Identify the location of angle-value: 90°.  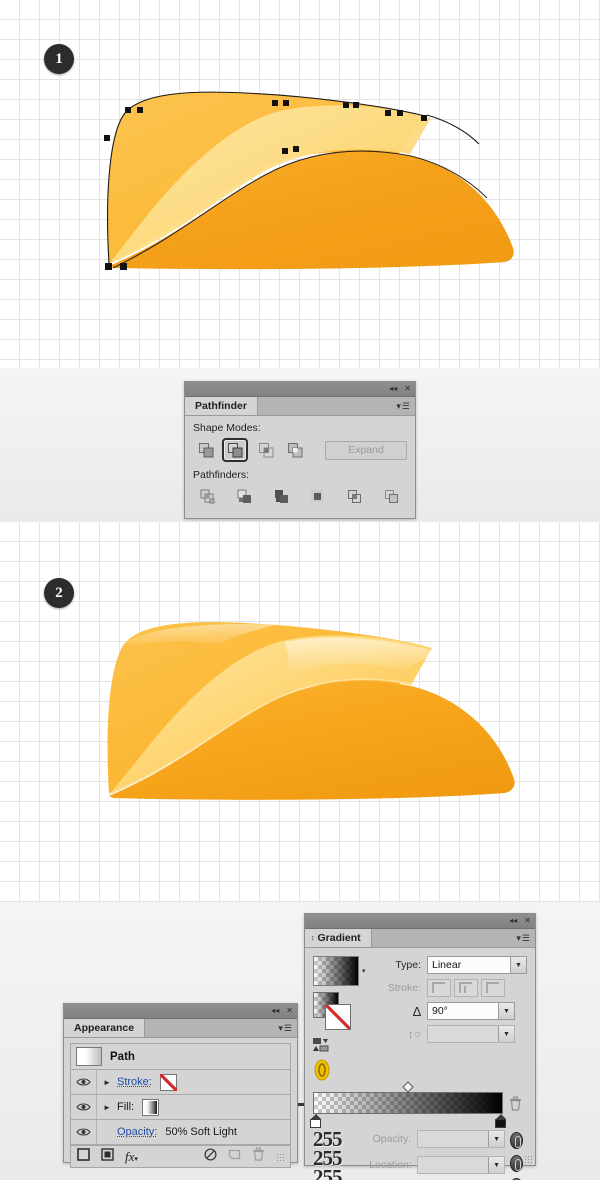
(440, 1011).